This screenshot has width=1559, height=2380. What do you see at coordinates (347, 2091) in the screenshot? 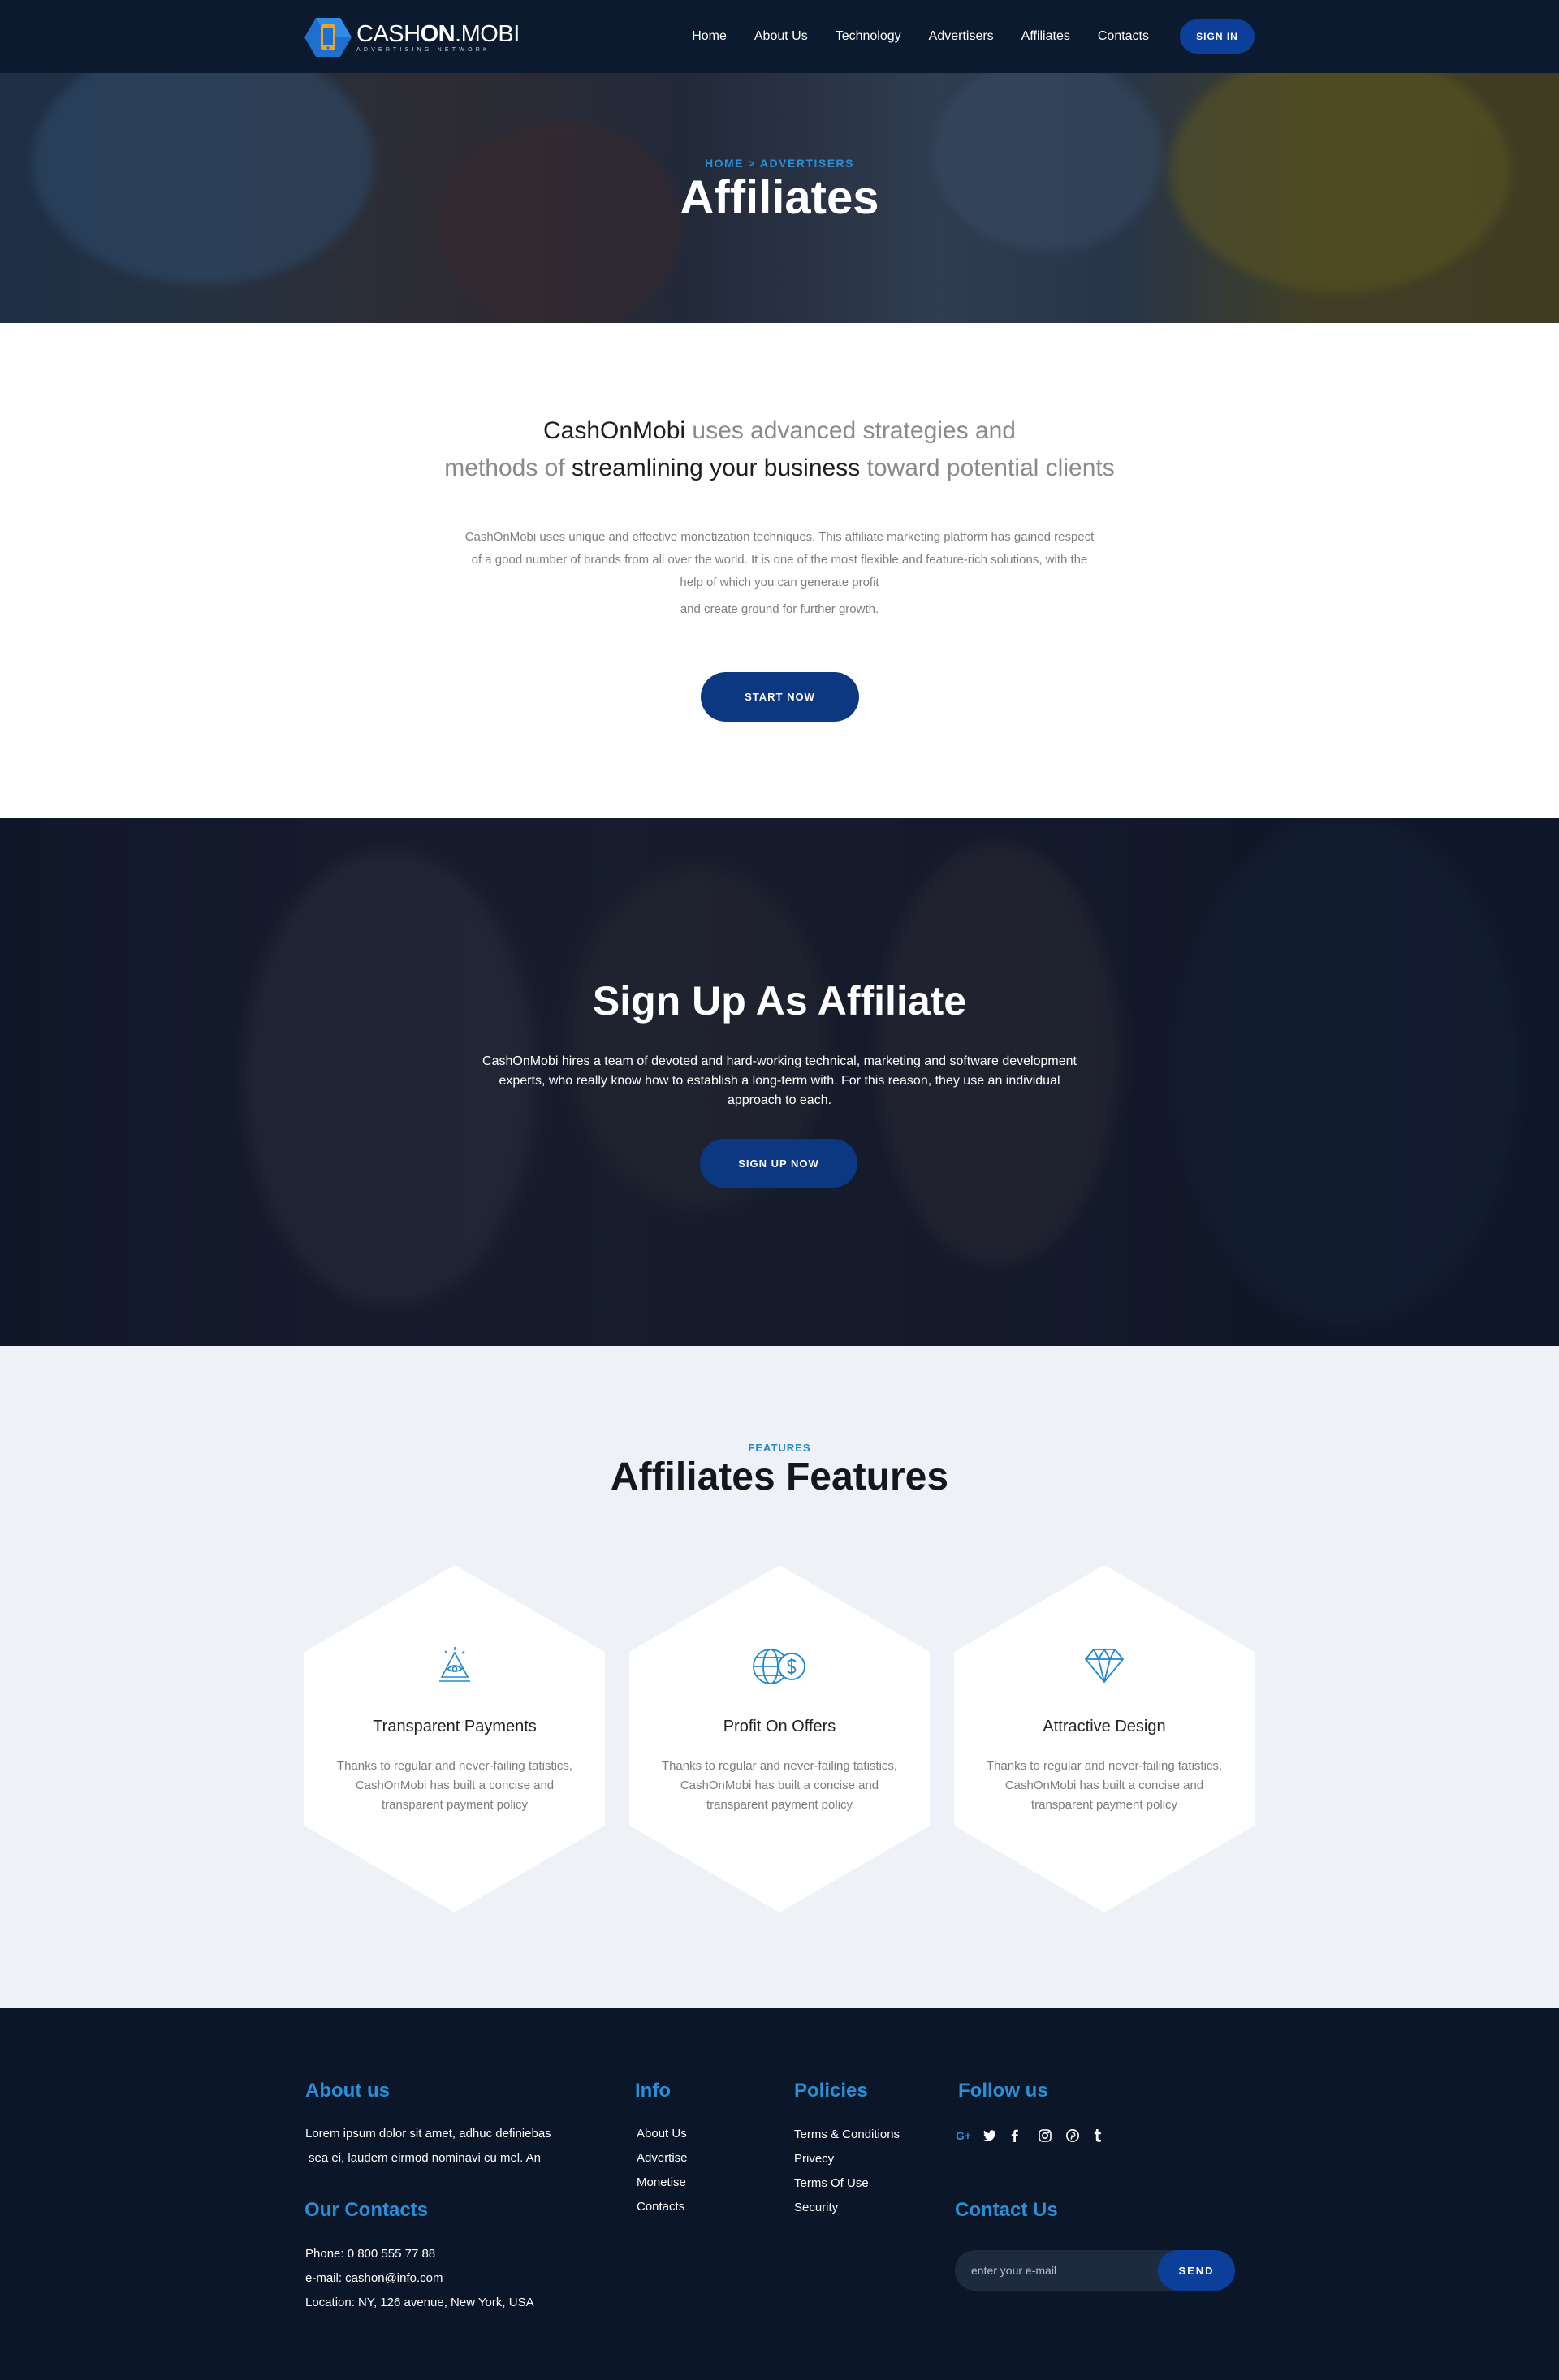
I see `footer-about-title: About us` at bounding box center [347, 2091].